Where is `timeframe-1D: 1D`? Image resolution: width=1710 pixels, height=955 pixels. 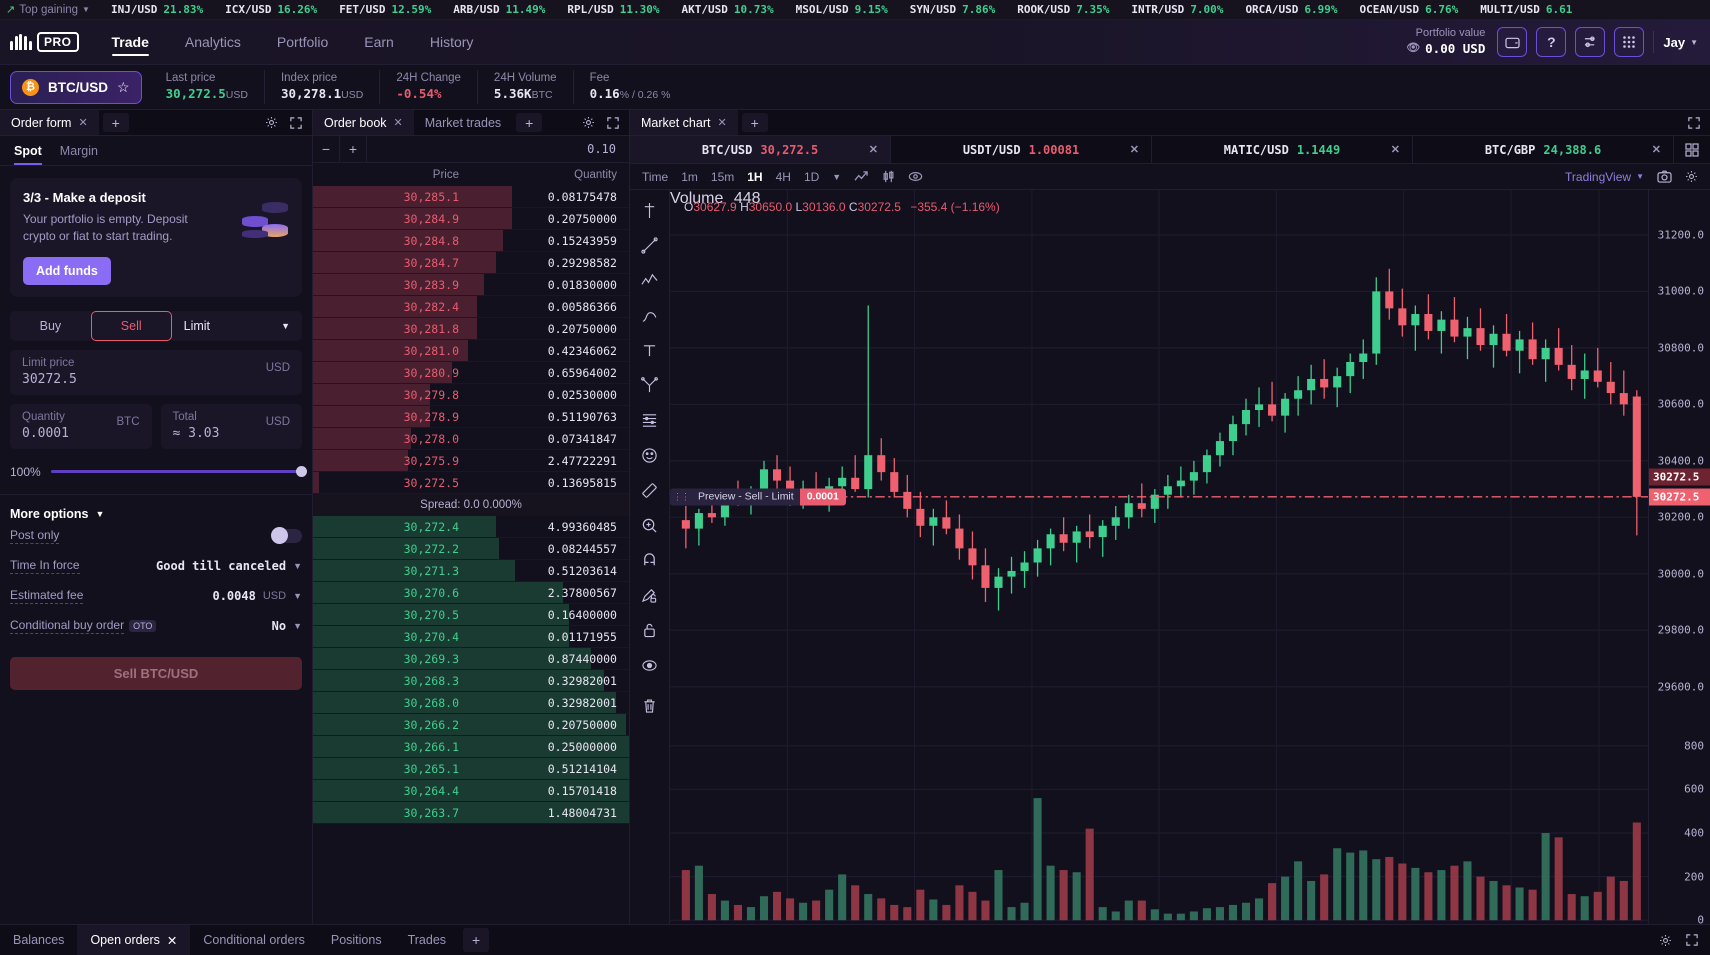 timeframe-1D: 1D is located at coordinates (811, 177).